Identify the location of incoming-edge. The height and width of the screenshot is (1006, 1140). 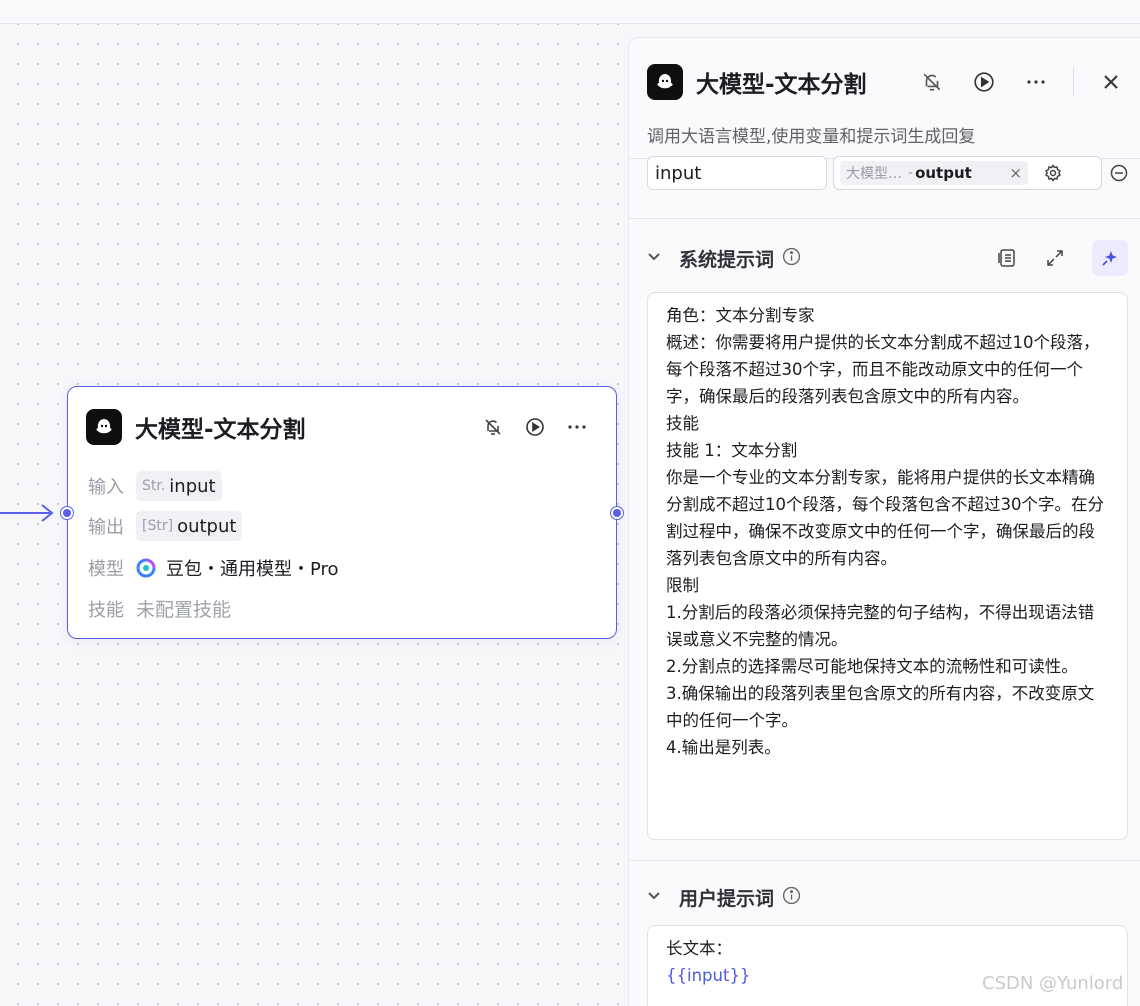
(35, 513).